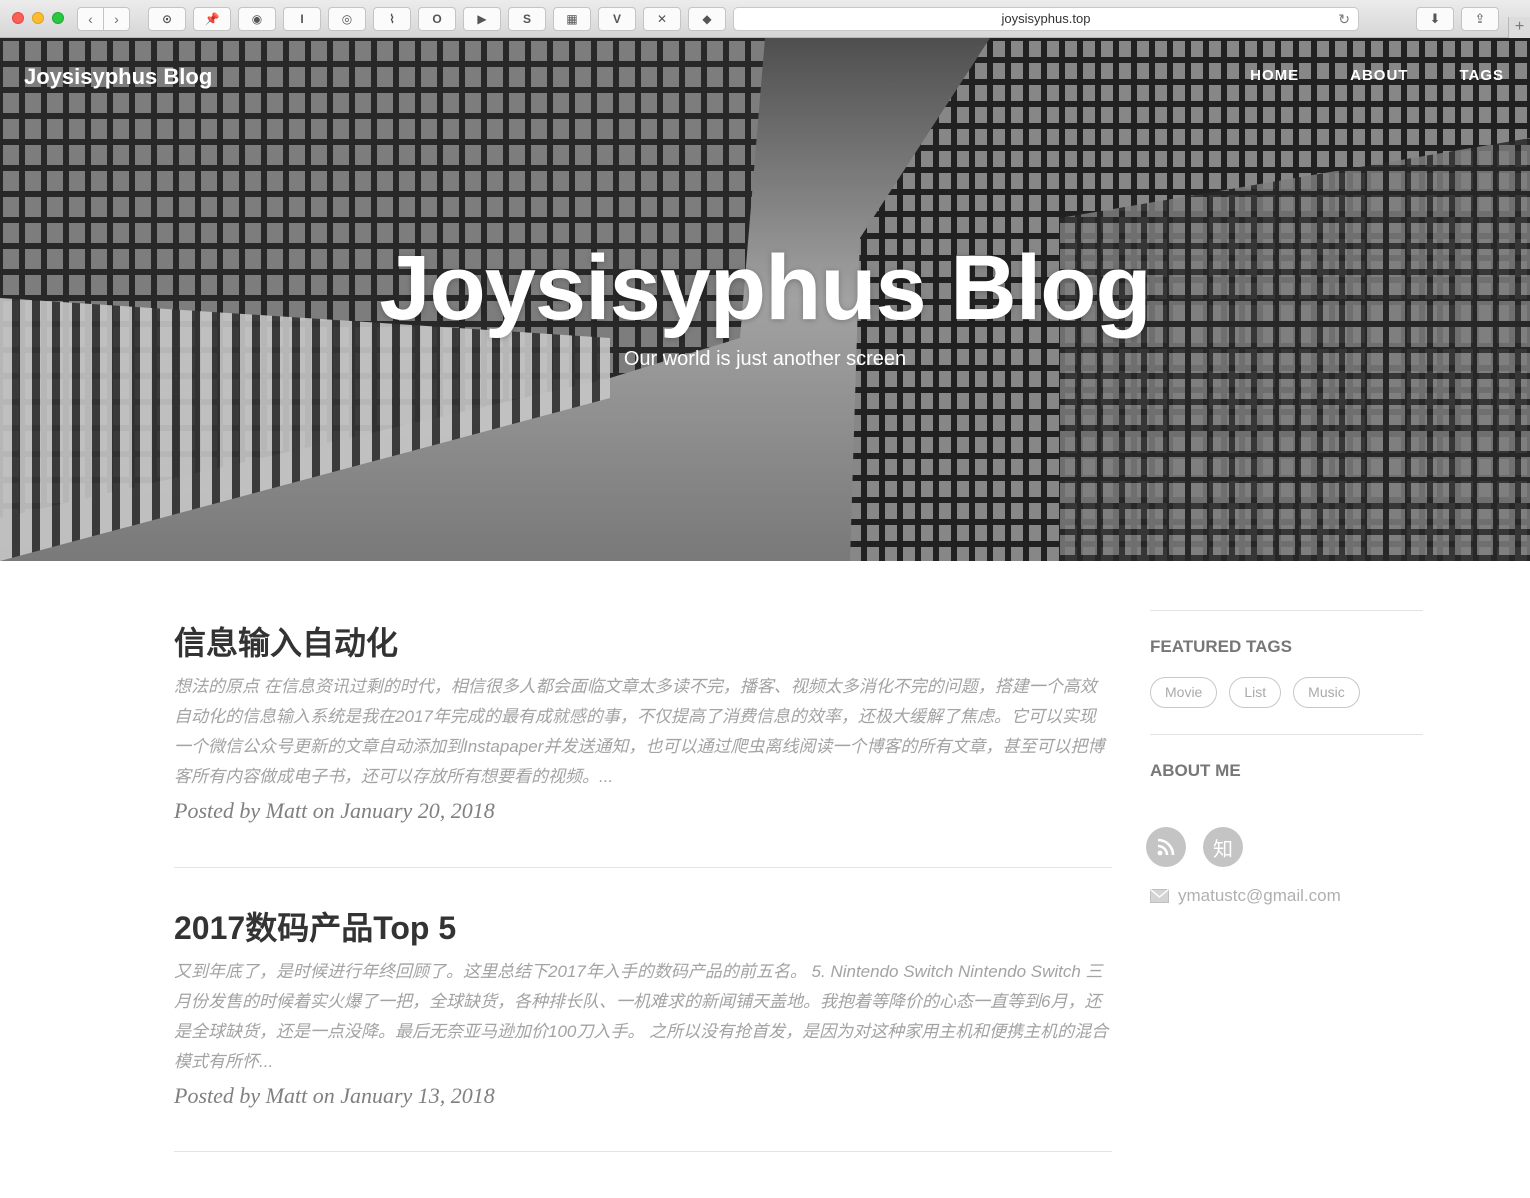 This screenshot has width=1530, height=1198. What do you see at coordinates (1284, 820) in the screenshot?
I see `about-me-section: ABOUT ME 知 ymatustc@gmail.com` at bounding box center [1284, 820].